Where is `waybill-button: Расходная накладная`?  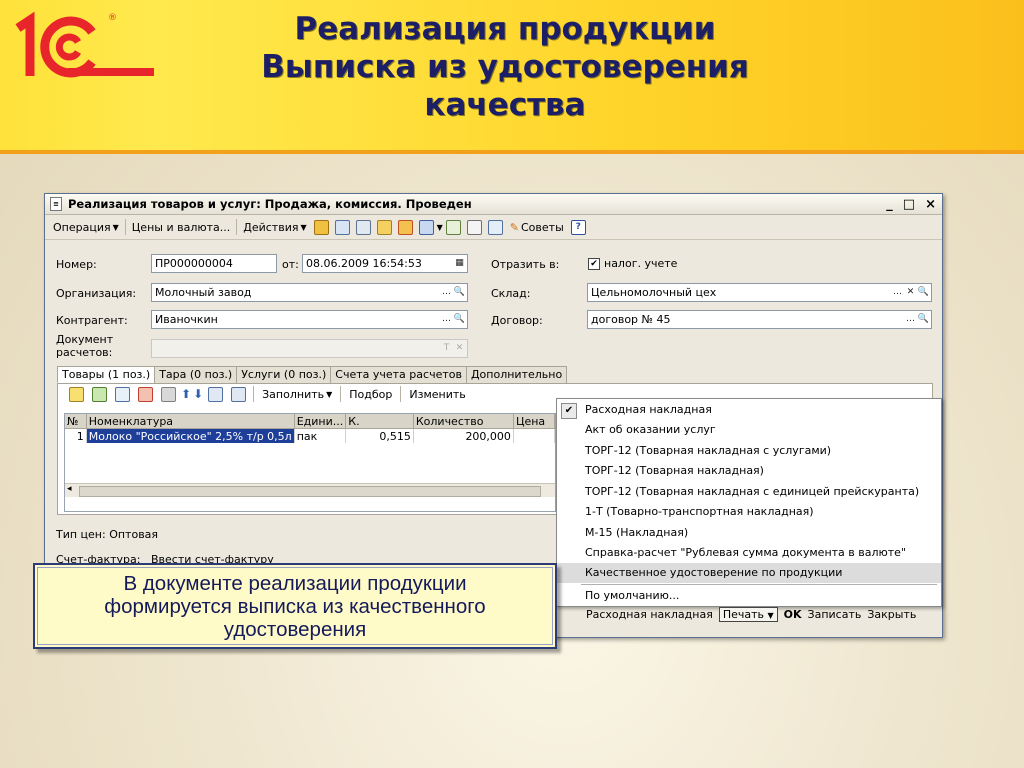 waybill-button: Расходная накладная is located at coordinates (649, 614).